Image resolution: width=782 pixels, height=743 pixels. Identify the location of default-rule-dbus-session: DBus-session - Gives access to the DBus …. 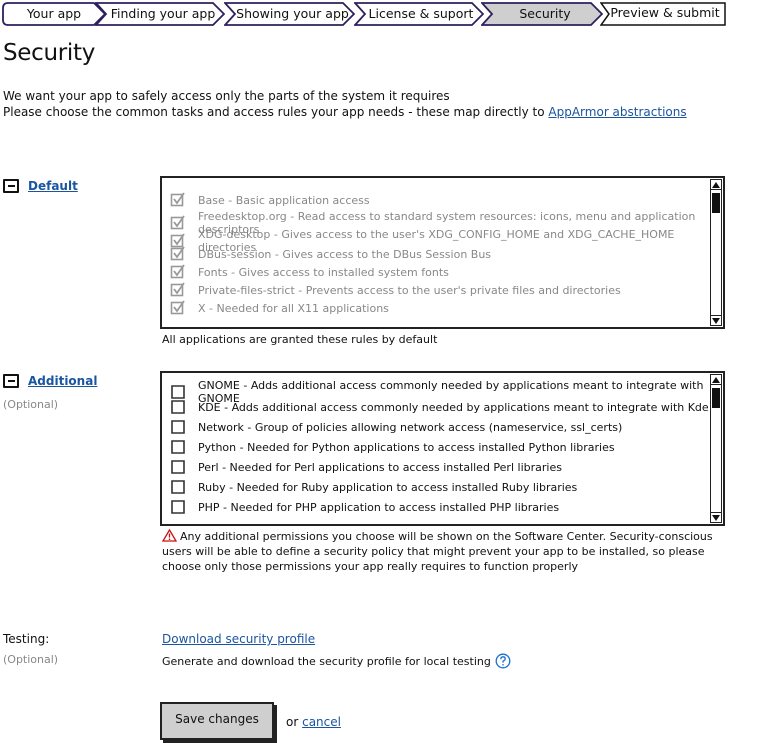
(330, 254).